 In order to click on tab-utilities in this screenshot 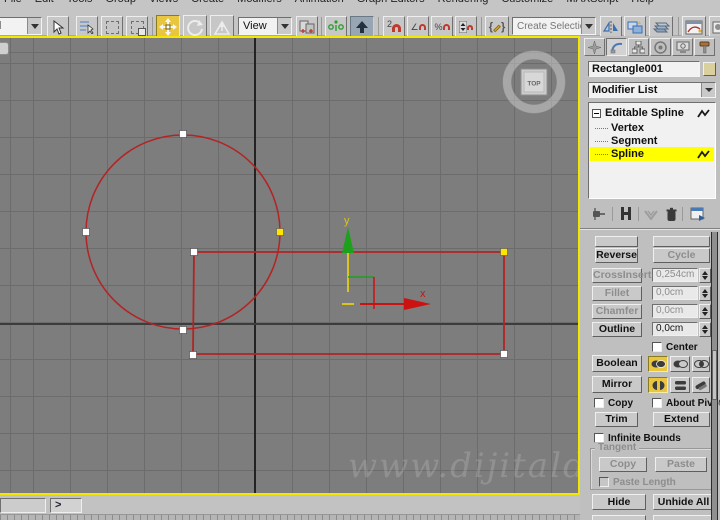, I will do `click(704, 47)`.